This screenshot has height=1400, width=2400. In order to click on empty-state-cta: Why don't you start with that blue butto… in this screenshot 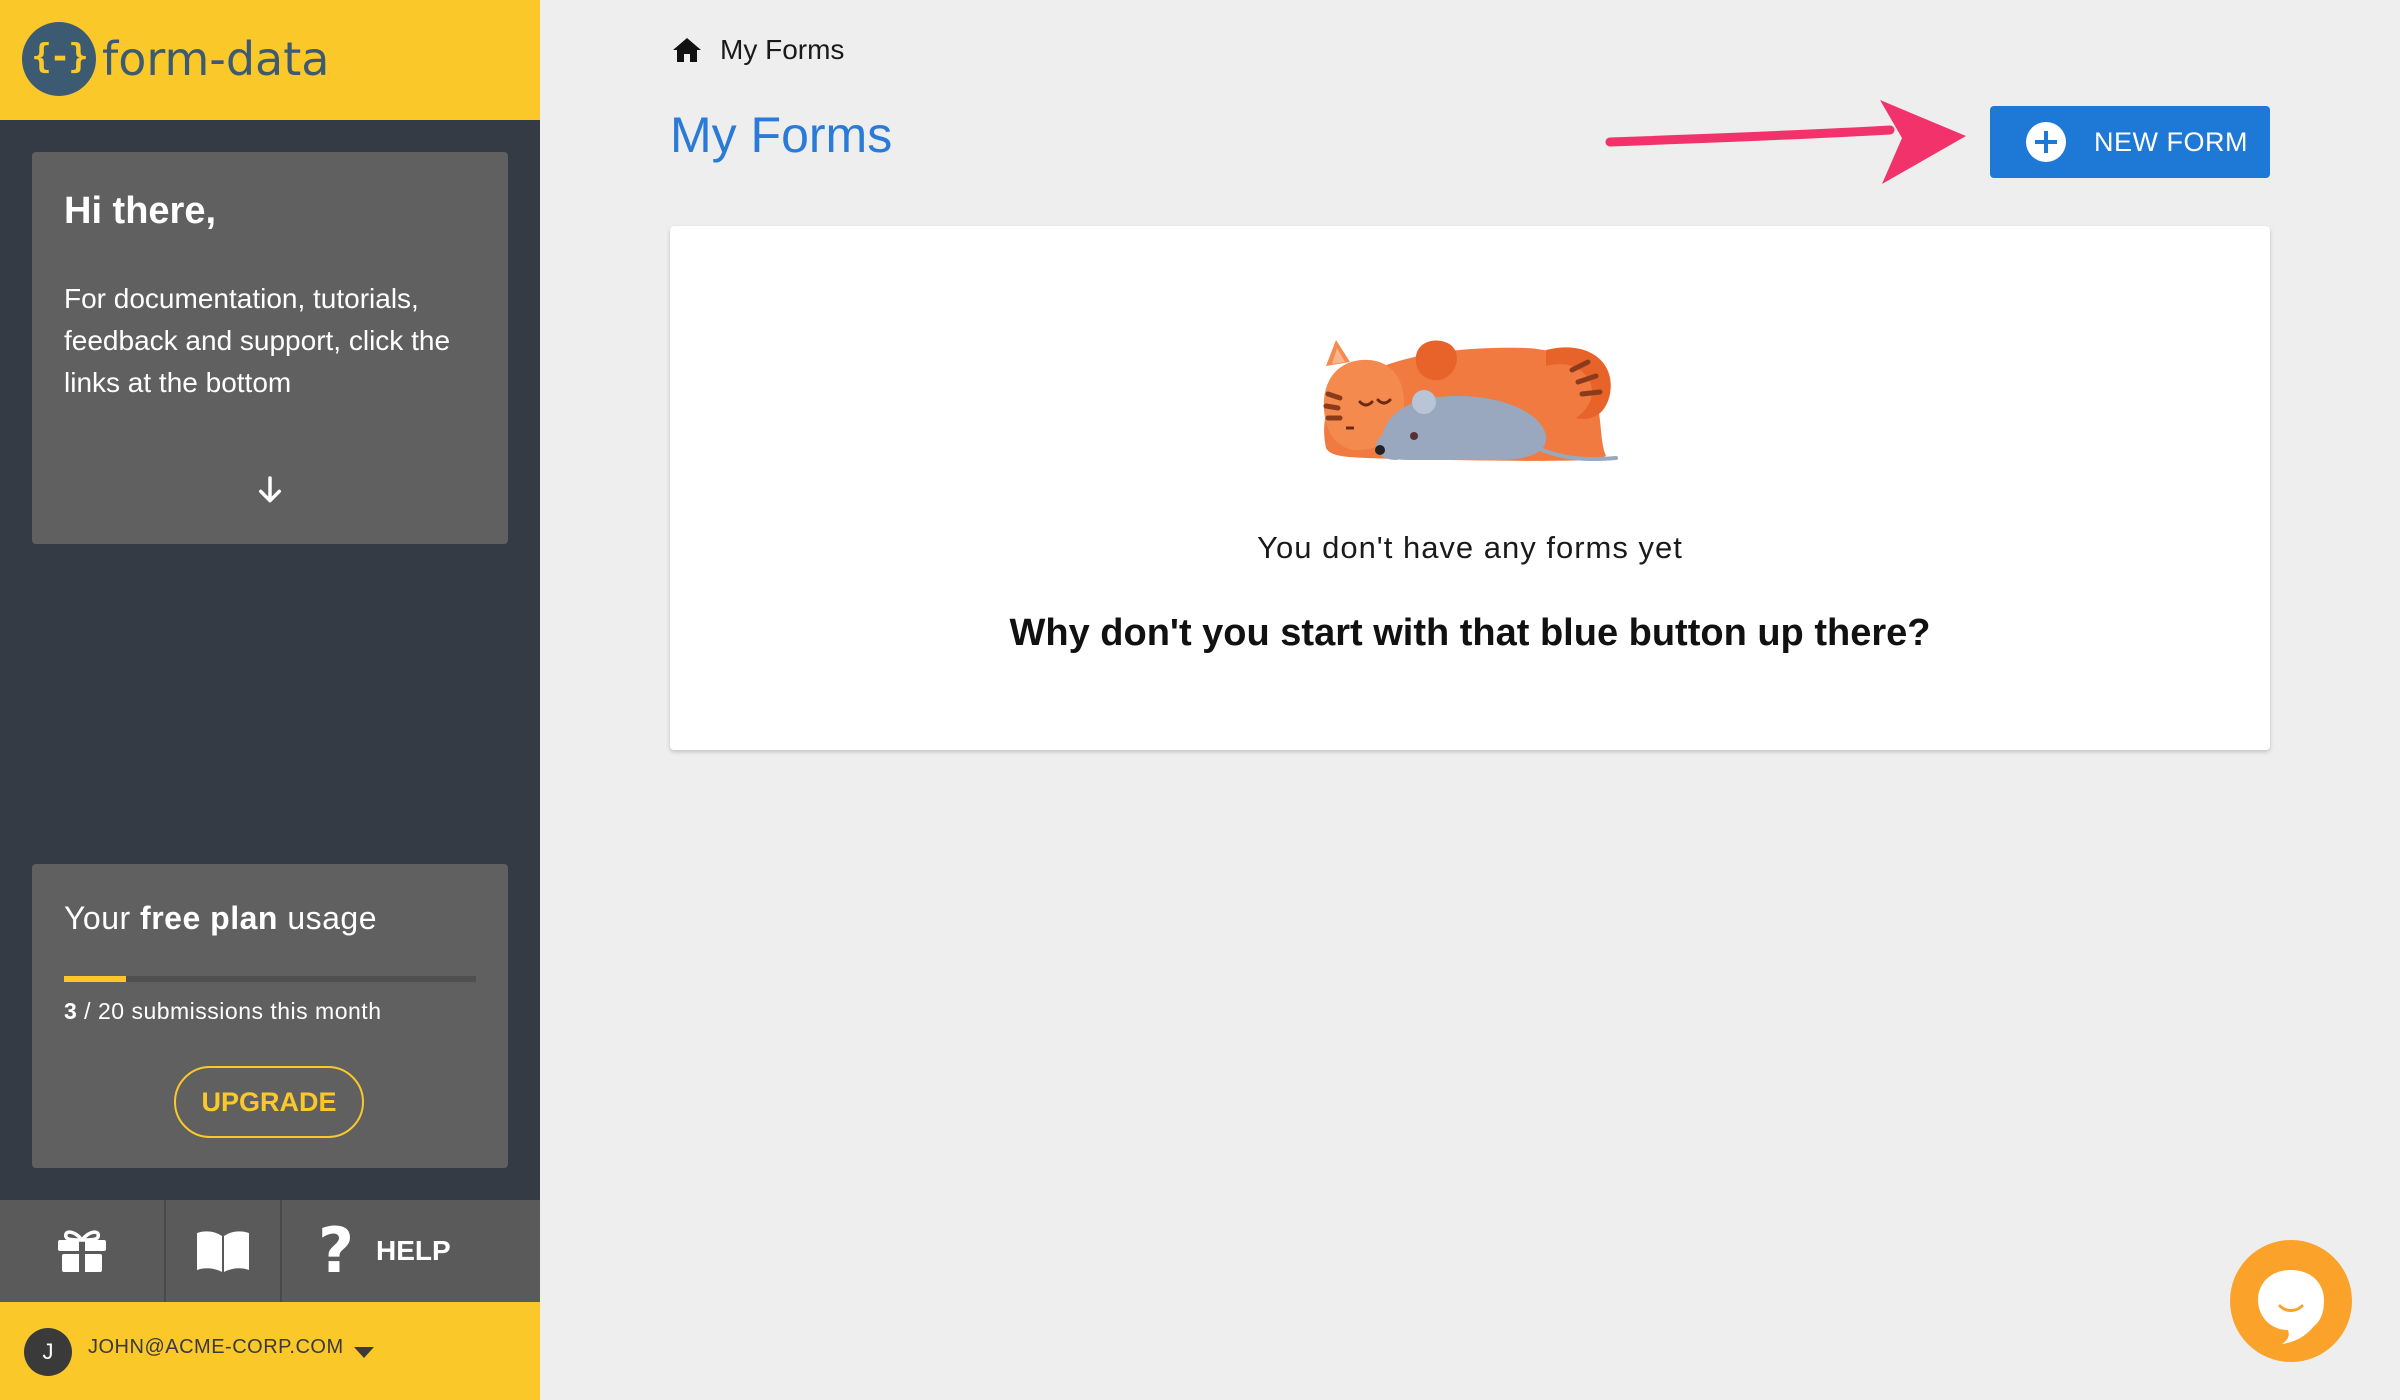, I will do `click(1470, 633)`.